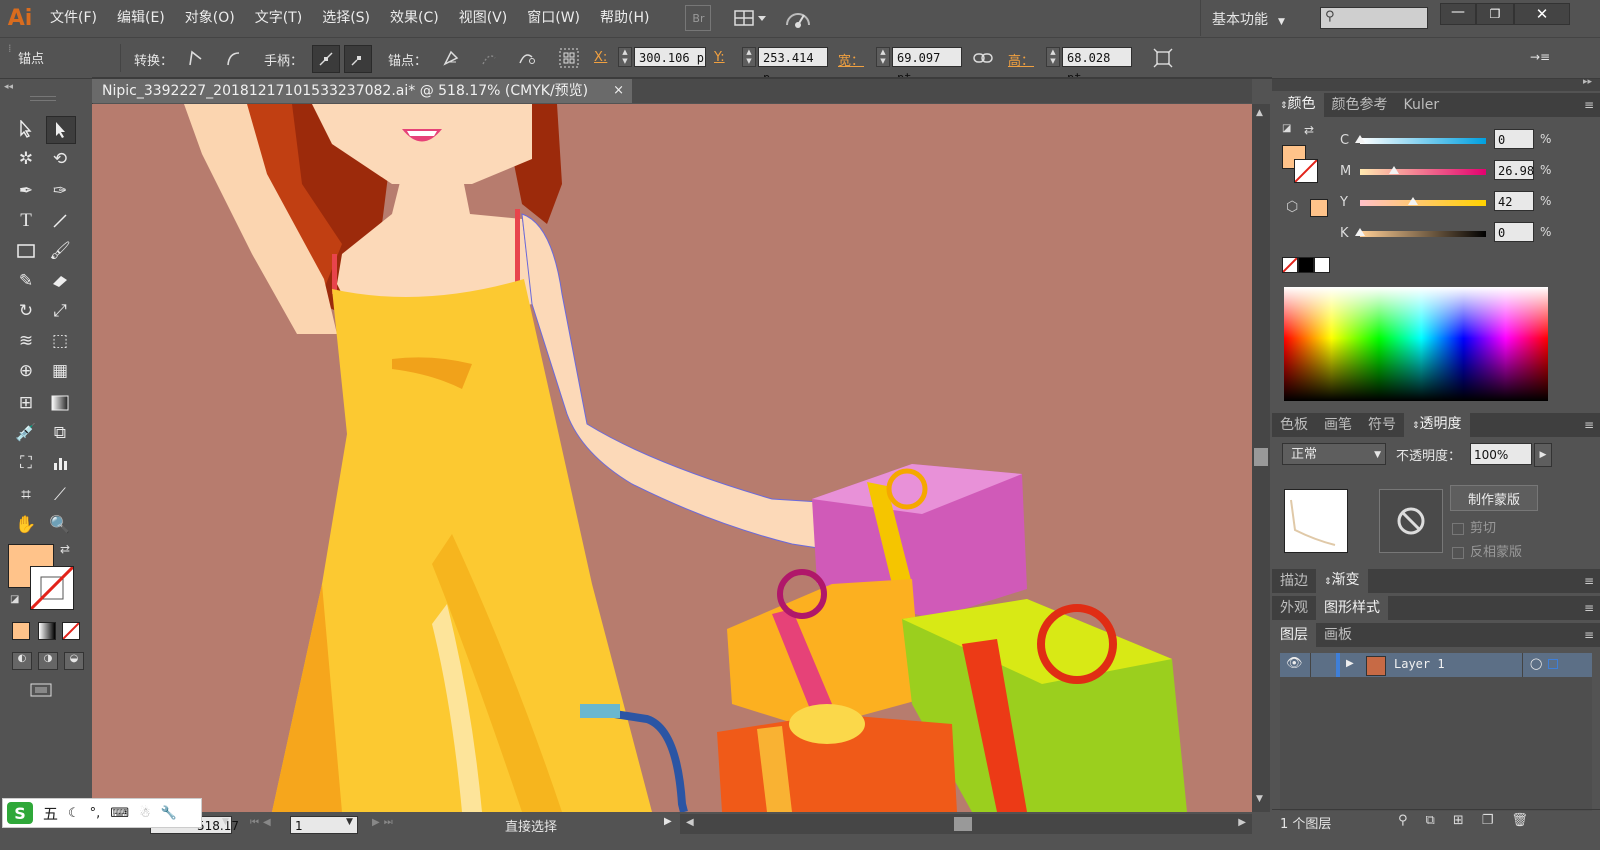 The width and height of the screenshot is (1600, 850). What do you see at coordinates (71, 631) in the screenshot?
I see `none-mode-icon` at bounding box center [71, 631].